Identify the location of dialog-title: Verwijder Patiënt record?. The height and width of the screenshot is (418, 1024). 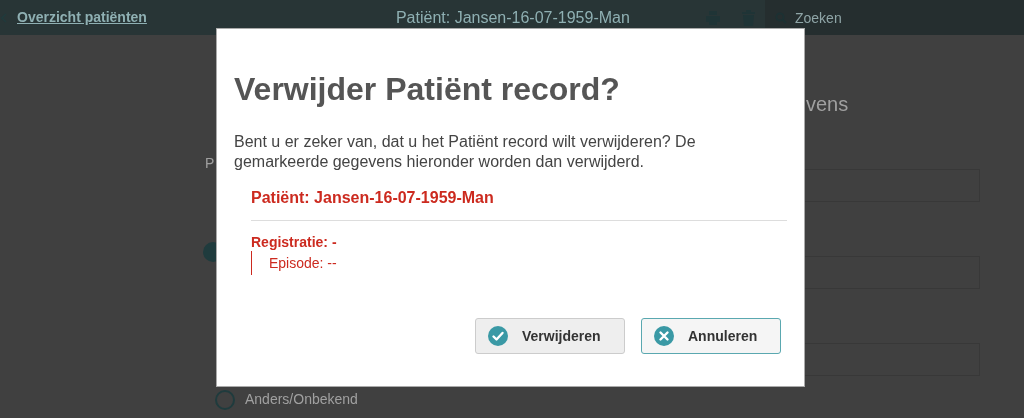
(427, 89).